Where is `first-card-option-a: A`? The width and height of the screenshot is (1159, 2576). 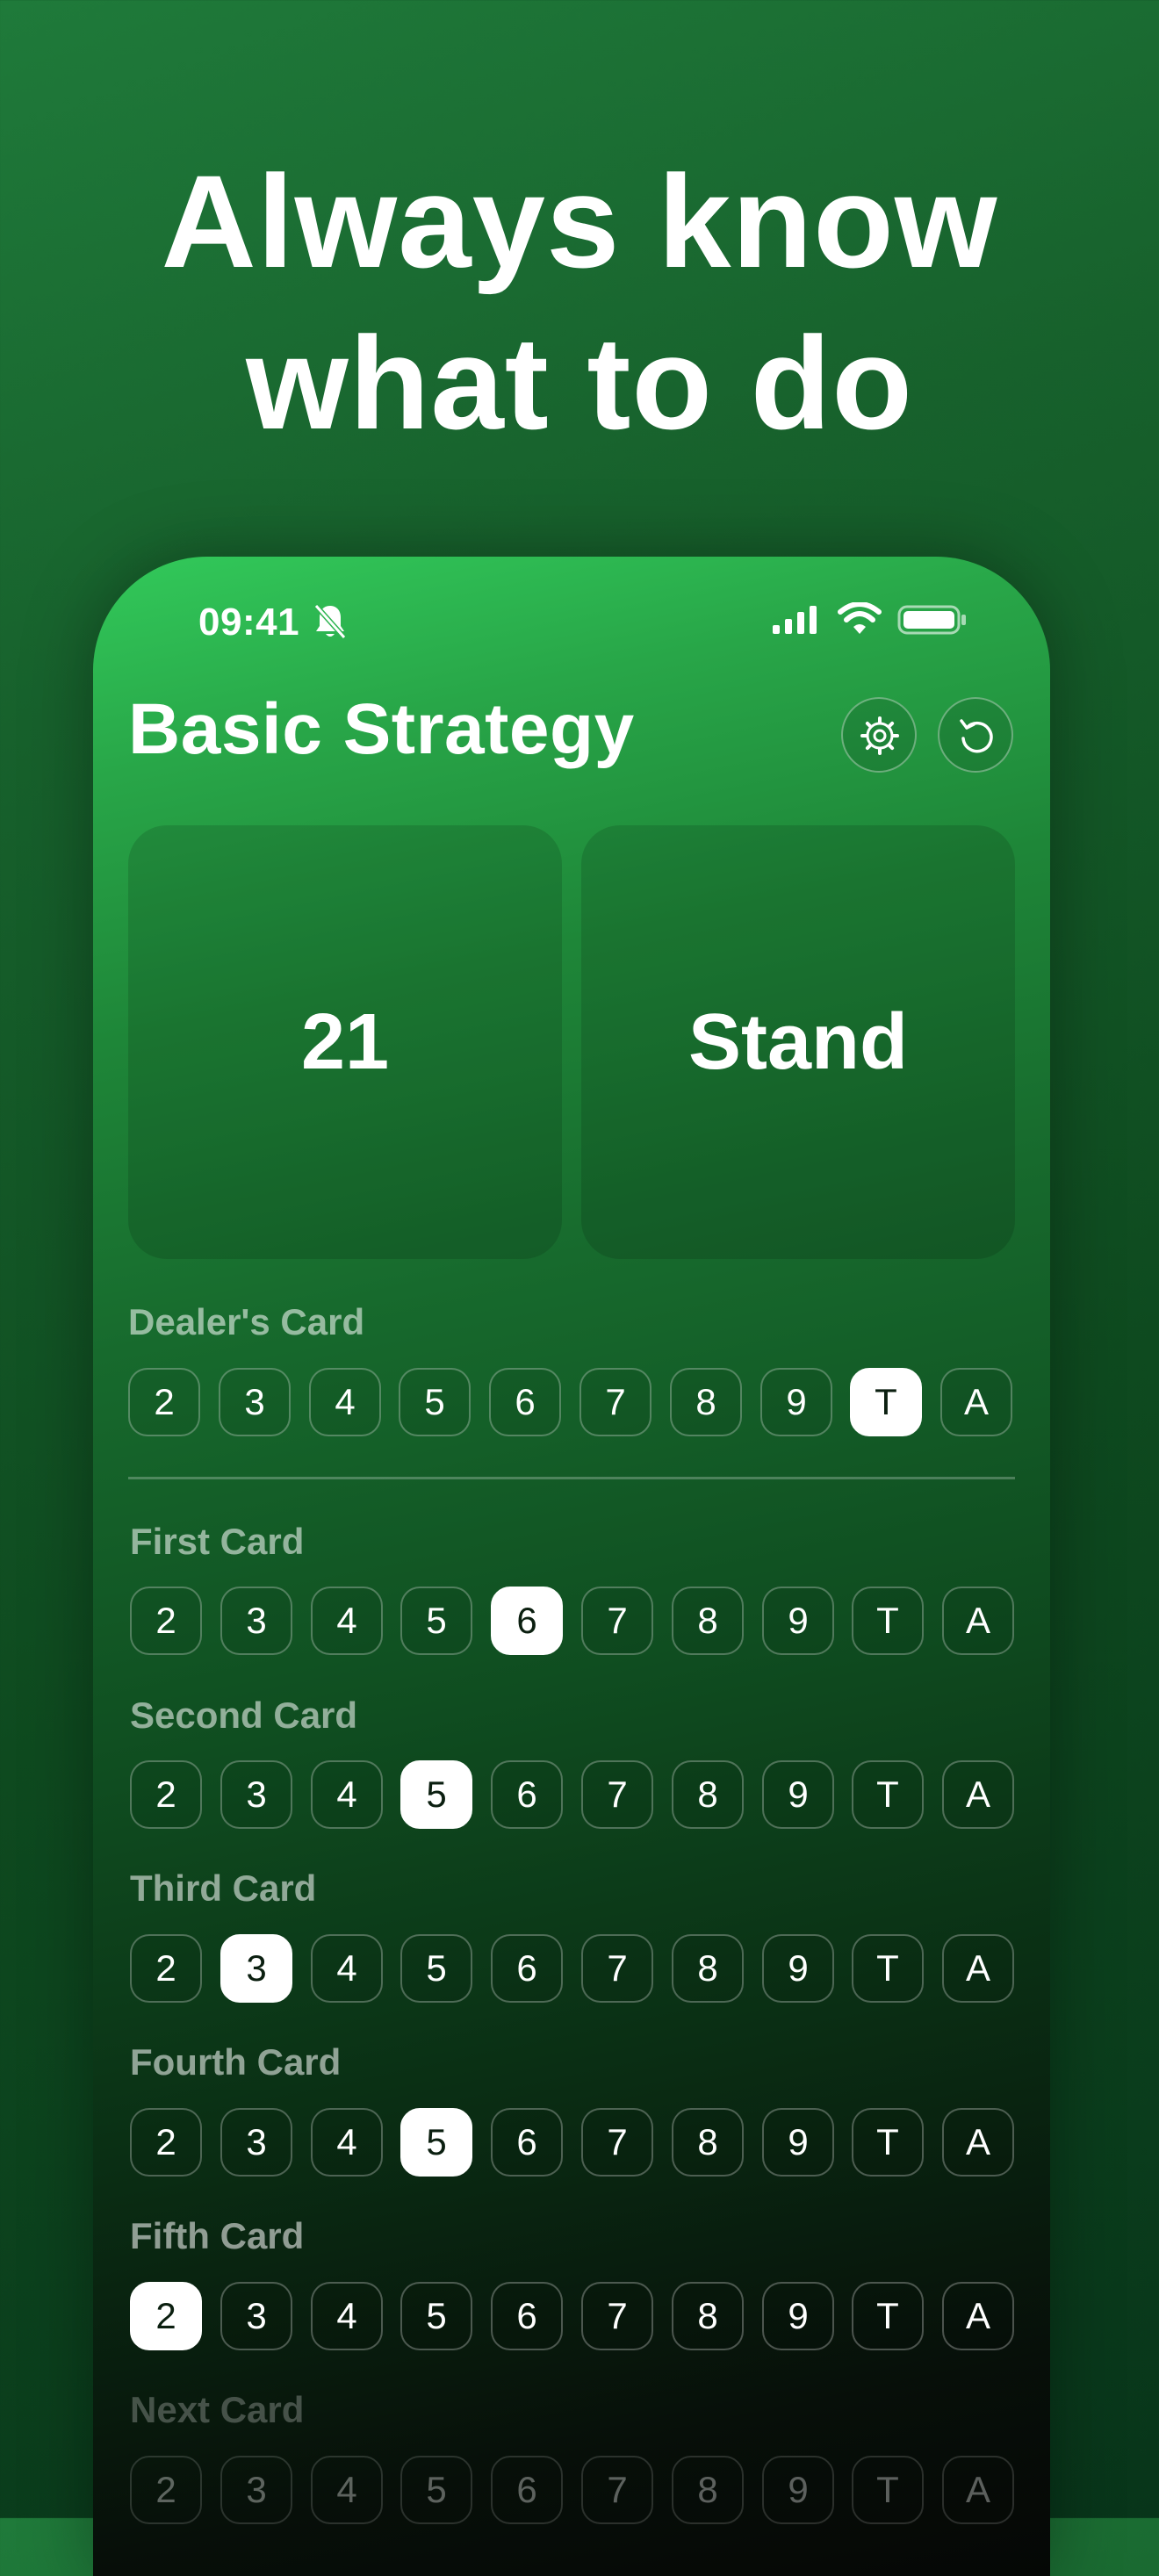
first-card-option-a: A is located at coordinates (978, 1621).